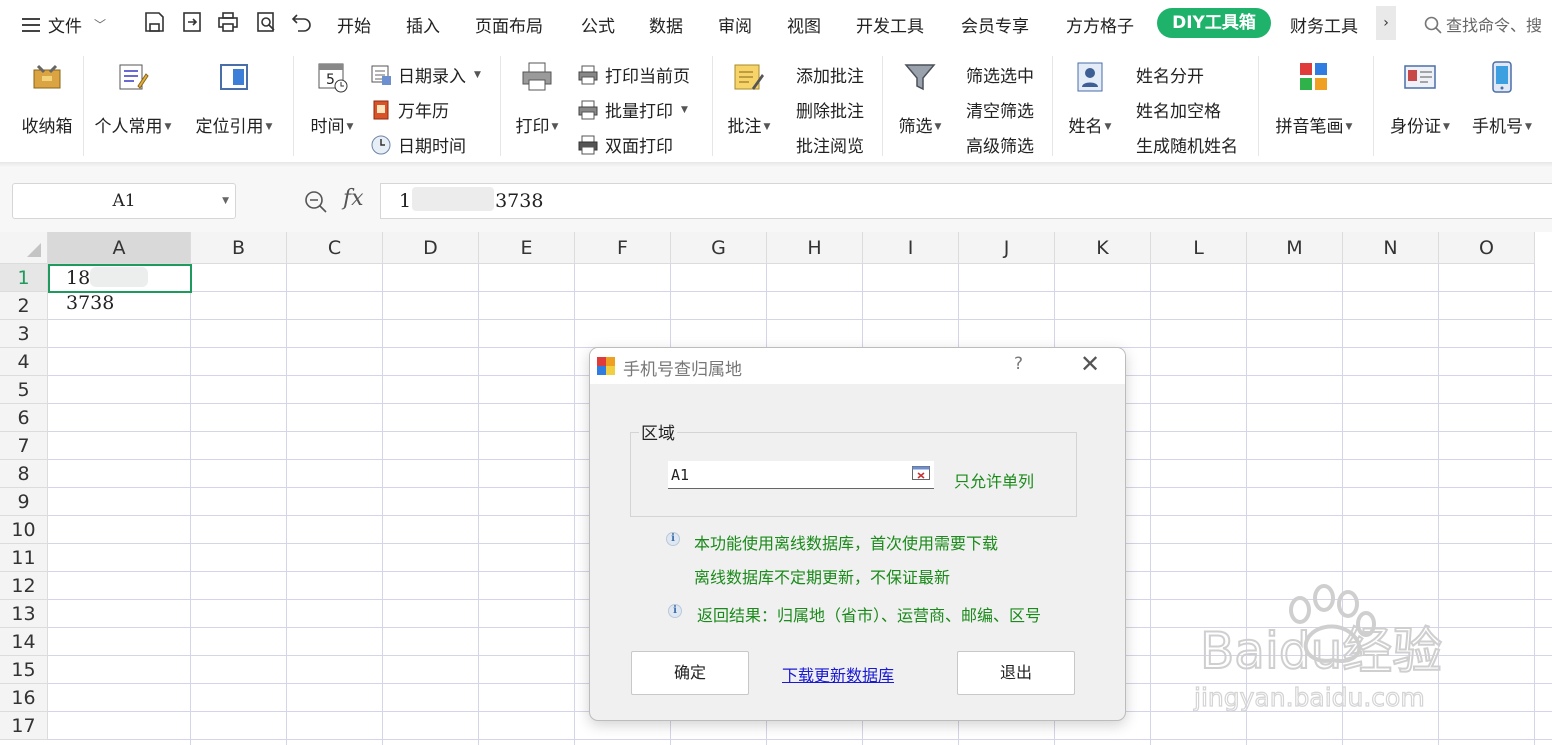  I want to click on range-picker-icon, so click(921, 473).